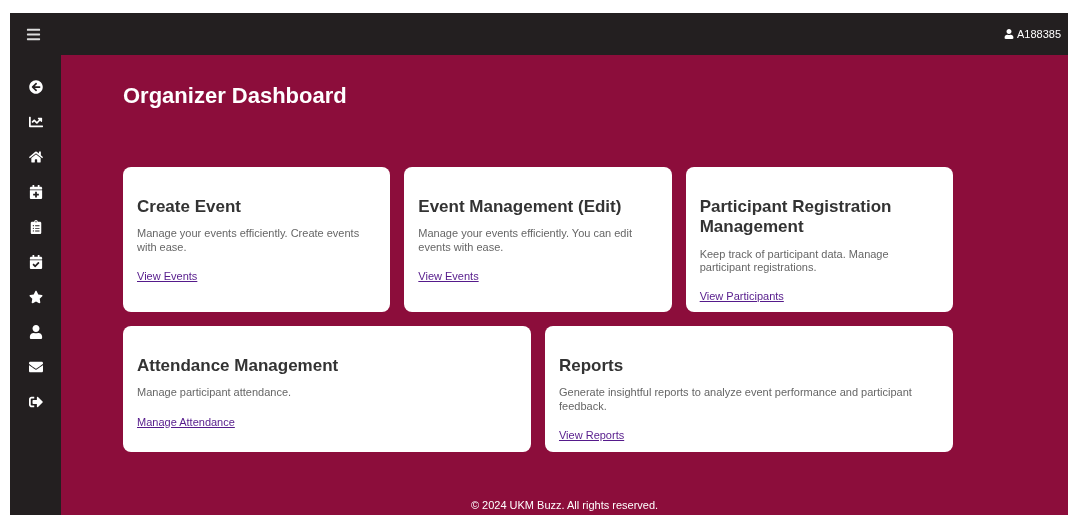 The height and width of the screenshot is (515, 1074). Describe the element at coordinates (35, 402) in the screenshot. I see `logout-icon` at that location.